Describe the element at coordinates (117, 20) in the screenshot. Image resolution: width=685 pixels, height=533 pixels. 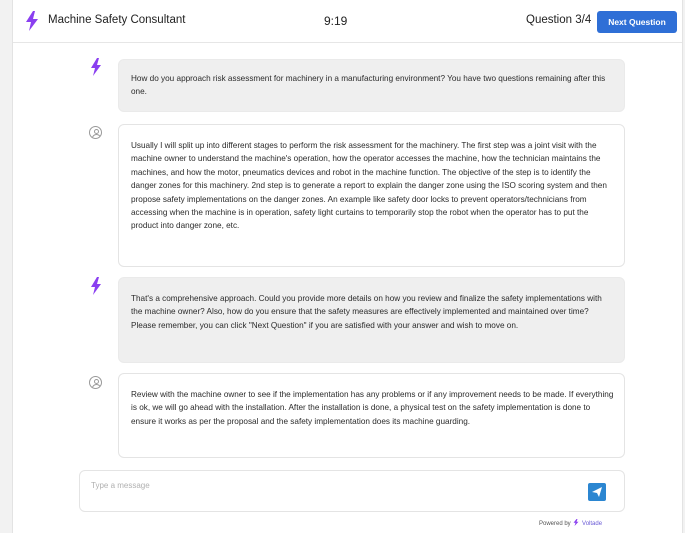
I see `app-title: Machine Safety Consultant` at that location.